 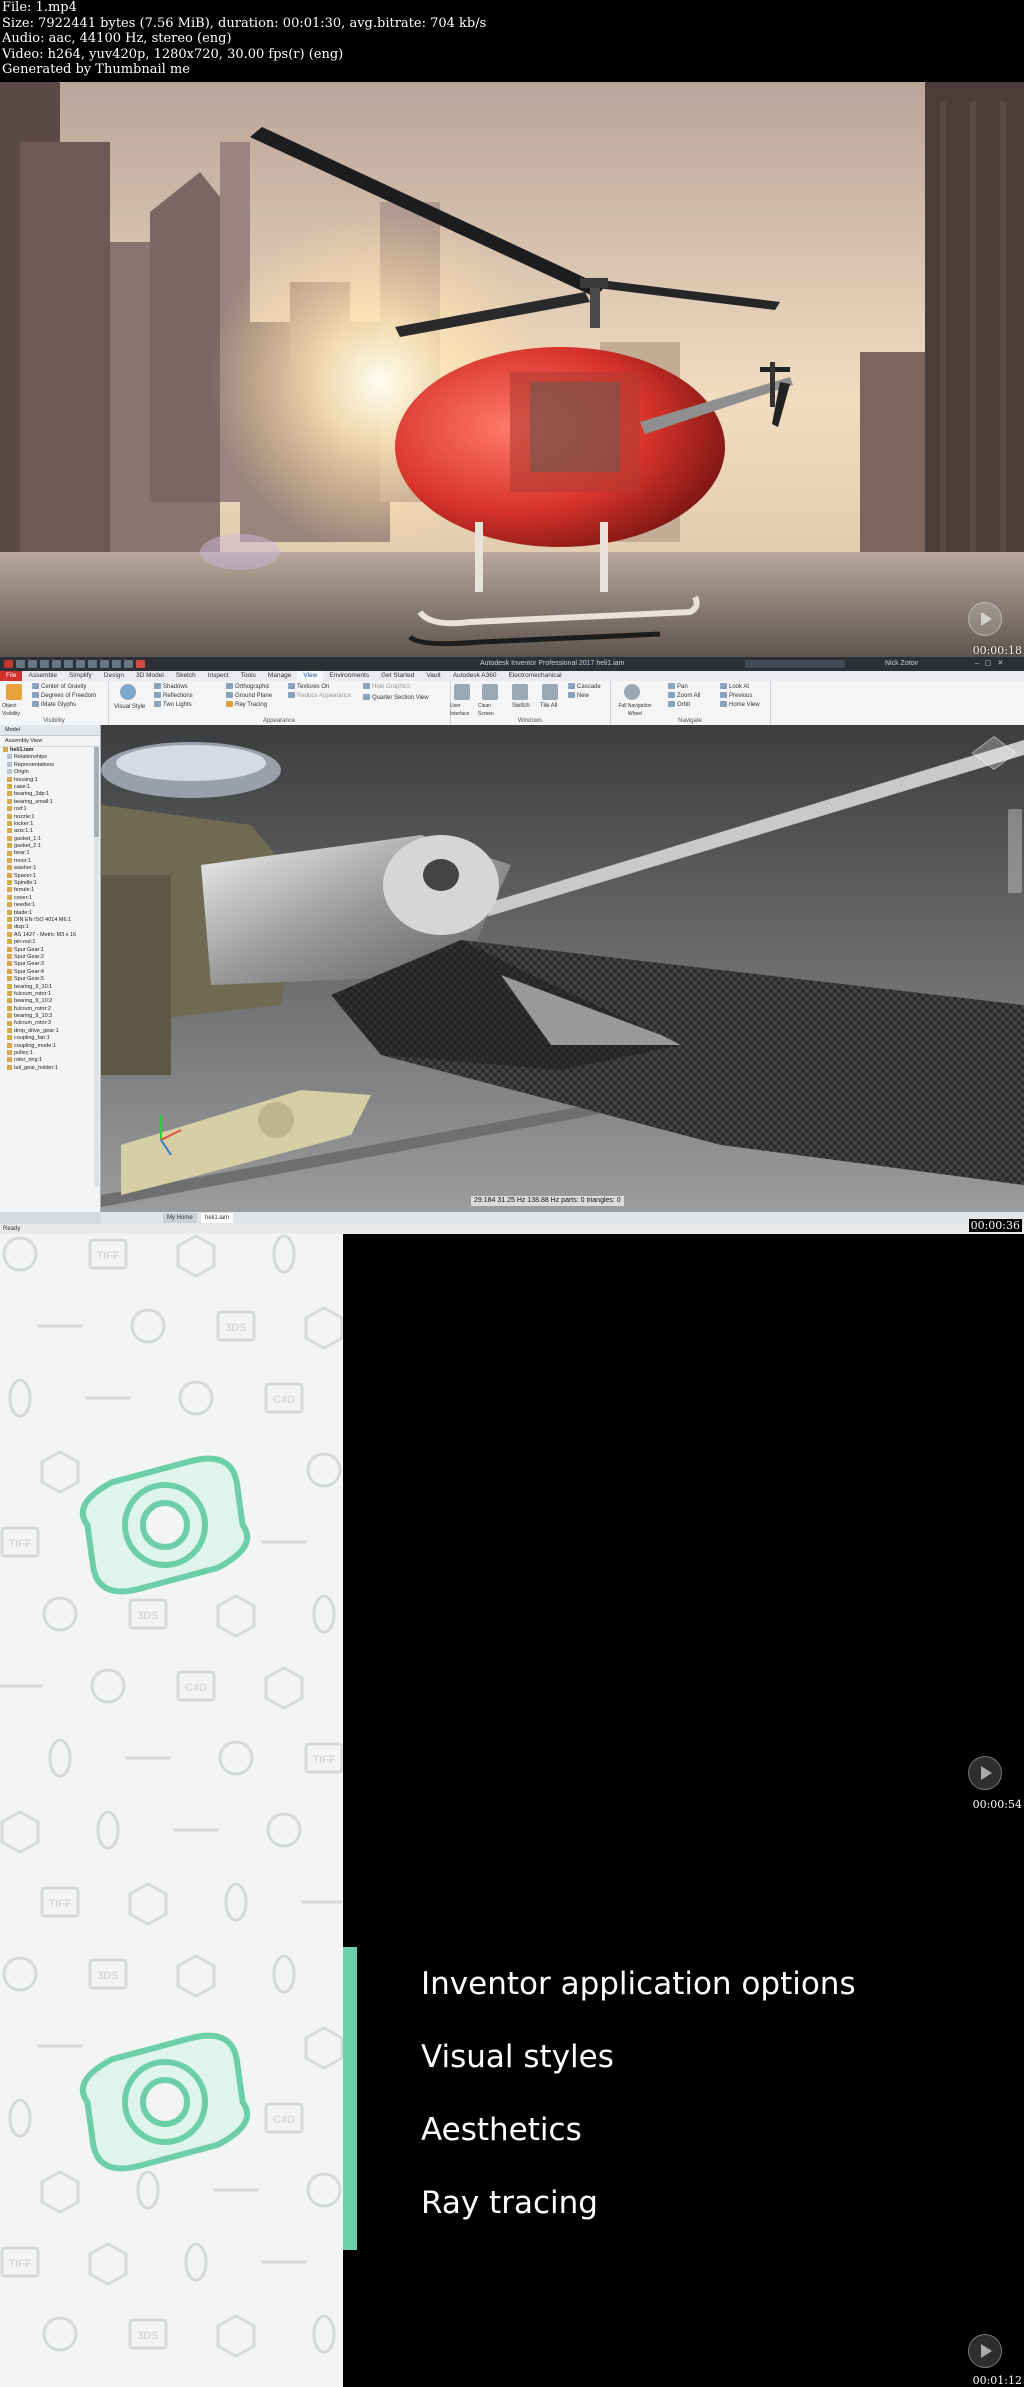 What do you see at coordinates (174, 664) in the screenshot?
I see `quick-access-toolbar` at bounding box center [174, 664].